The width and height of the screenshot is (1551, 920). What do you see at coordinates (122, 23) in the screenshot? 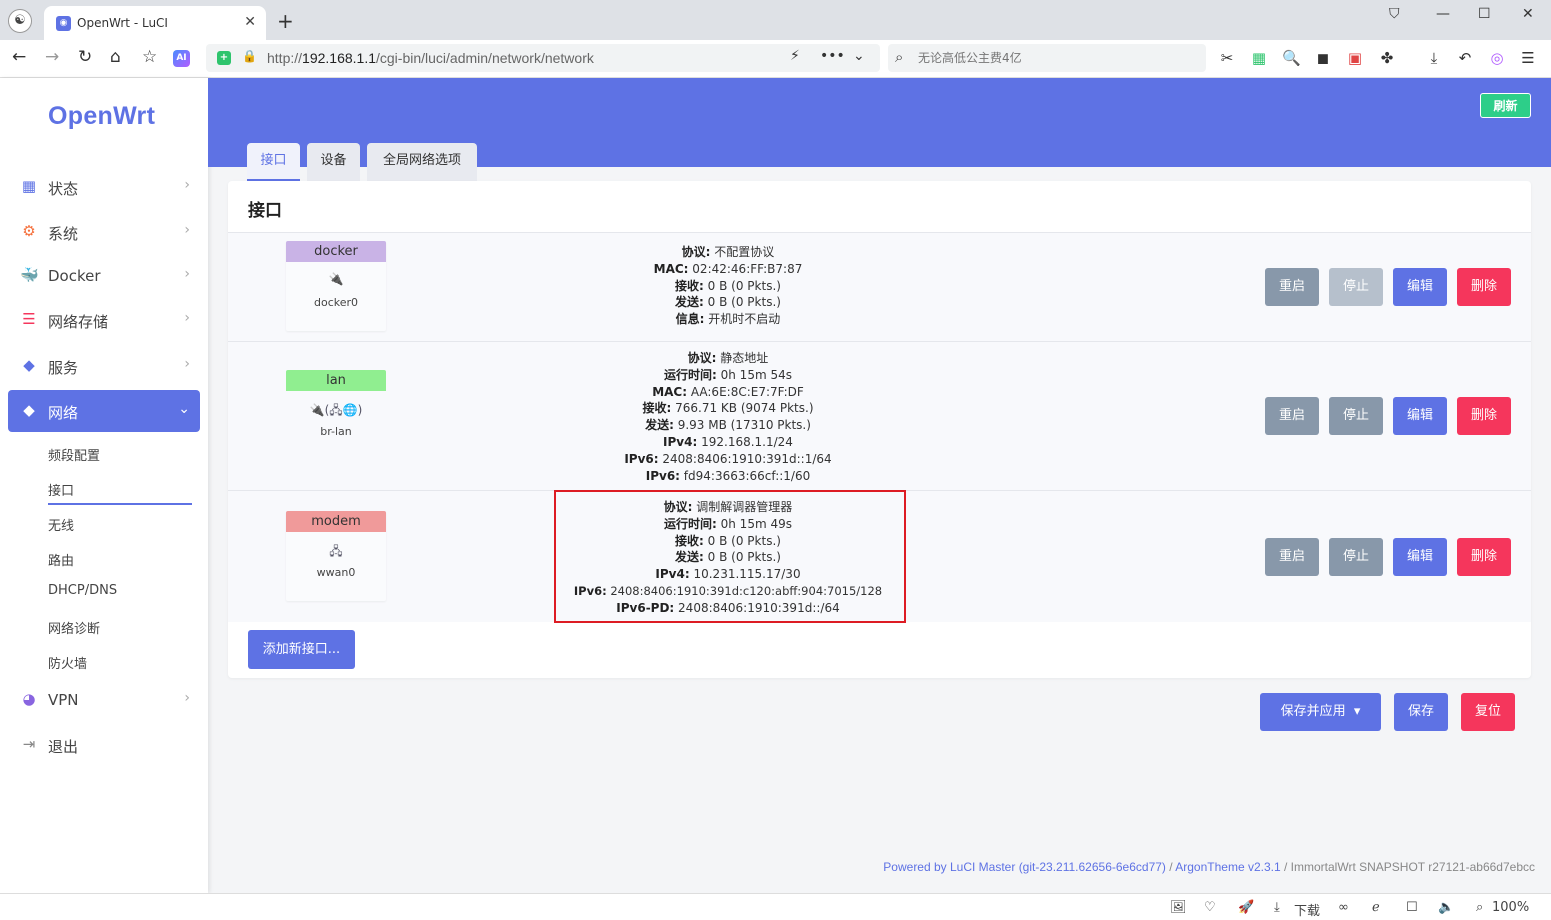
I see `tab-title: OpenWrt - LuCI` at bounding box center [122, 23].